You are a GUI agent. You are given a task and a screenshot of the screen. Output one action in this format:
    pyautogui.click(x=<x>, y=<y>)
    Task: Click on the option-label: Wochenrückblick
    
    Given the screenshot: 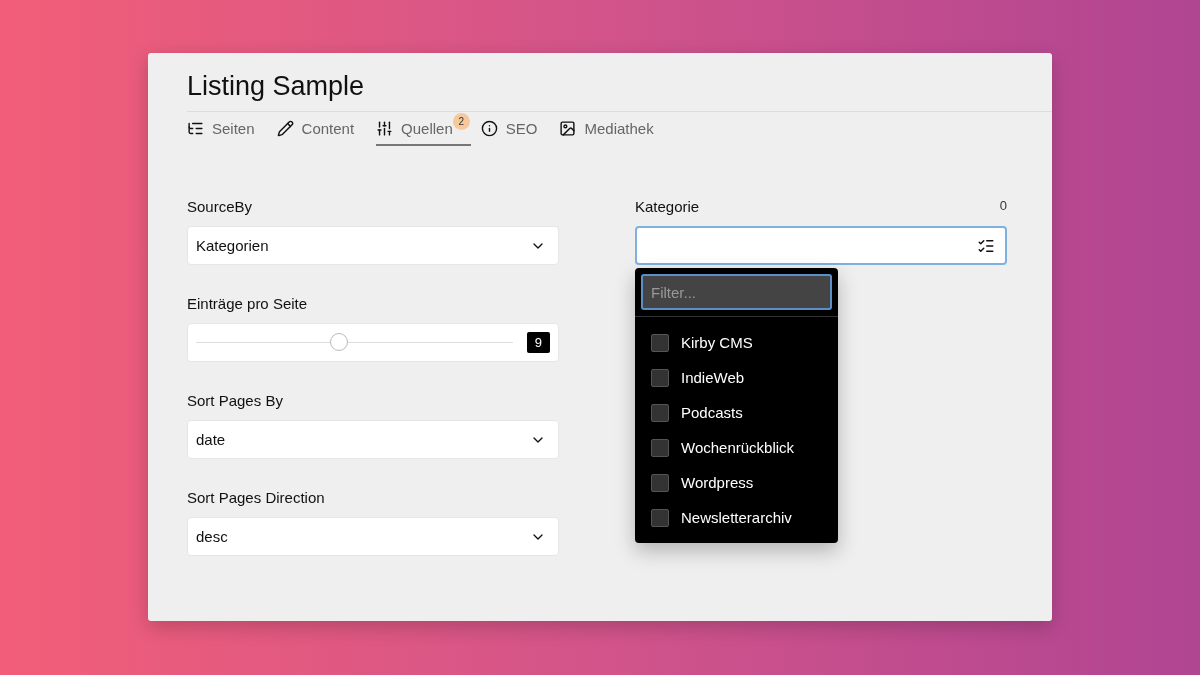 What is the action you would take?
    pyautogui.click(x=738, y=447)
    